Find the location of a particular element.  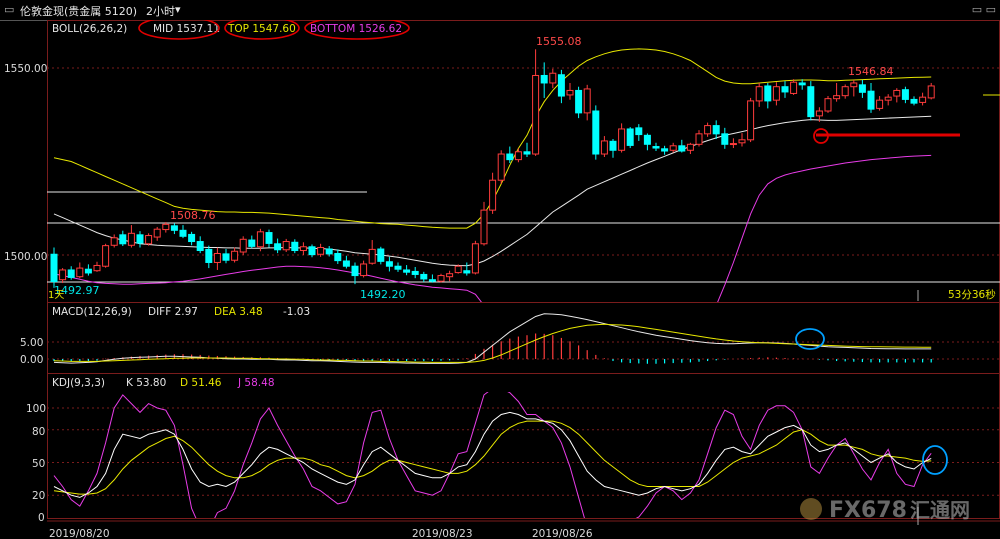

chevron-down-icon: ▾ is located at coordinates (178, 9).